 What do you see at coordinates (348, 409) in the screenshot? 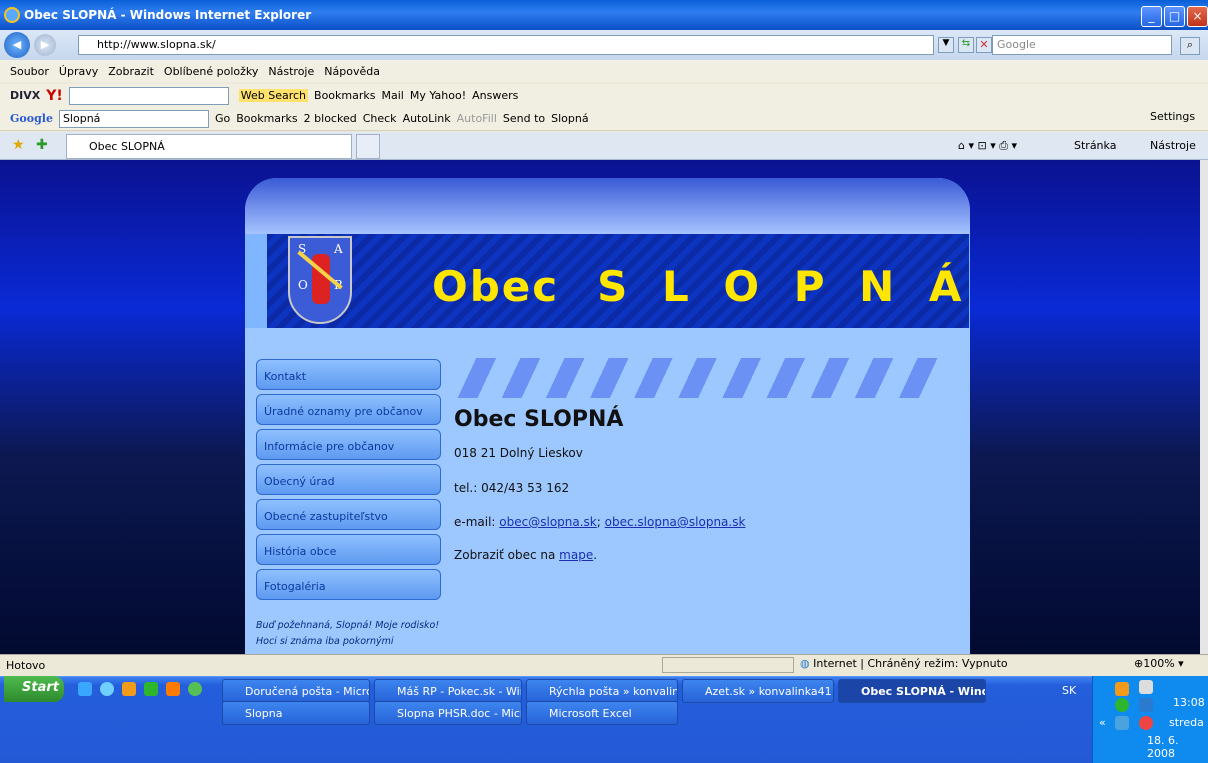
I see `nav-uradne-oznamy: Úradné oznamy pre občanov` at bounding box center [348, 409].